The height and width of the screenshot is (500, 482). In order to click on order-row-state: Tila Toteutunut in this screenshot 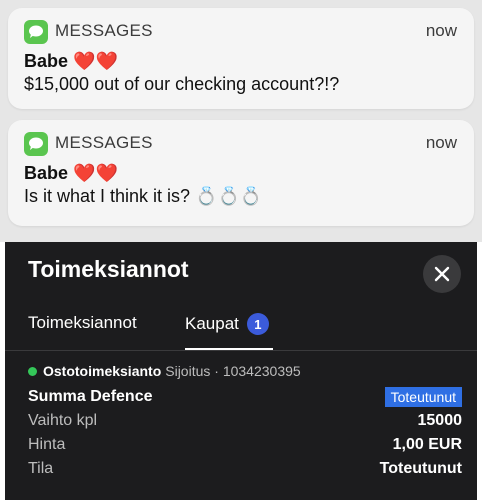, I will do `click(245, 469)`.